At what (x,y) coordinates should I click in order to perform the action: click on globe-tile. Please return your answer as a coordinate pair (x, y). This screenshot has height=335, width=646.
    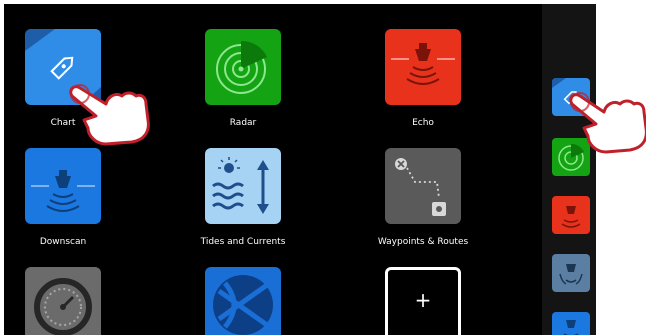
    Looking at the image, I should click on (243, 301).